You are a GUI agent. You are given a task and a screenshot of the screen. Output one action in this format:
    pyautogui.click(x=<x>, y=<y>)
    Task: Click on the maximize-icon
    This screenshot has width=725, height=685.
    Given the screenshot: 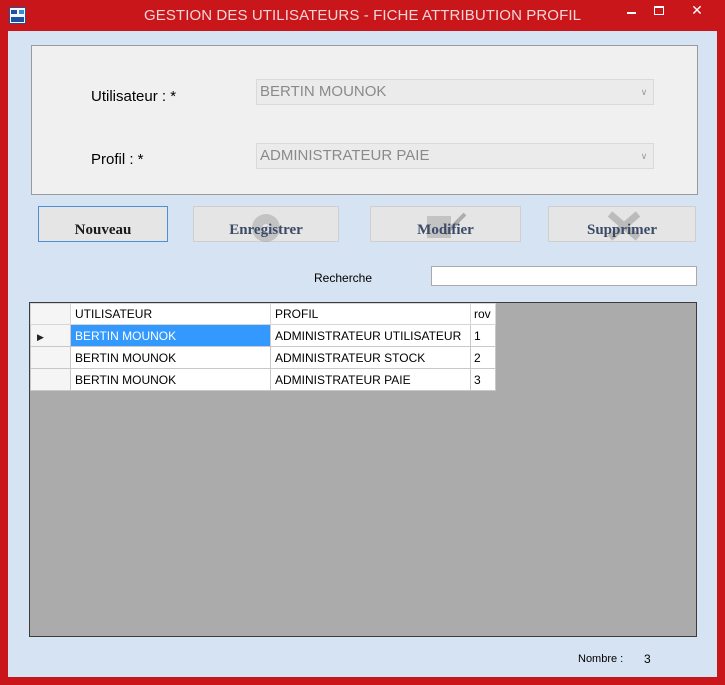 What is the action you would take?
    pyautogui.click(x=659, y=10)
    